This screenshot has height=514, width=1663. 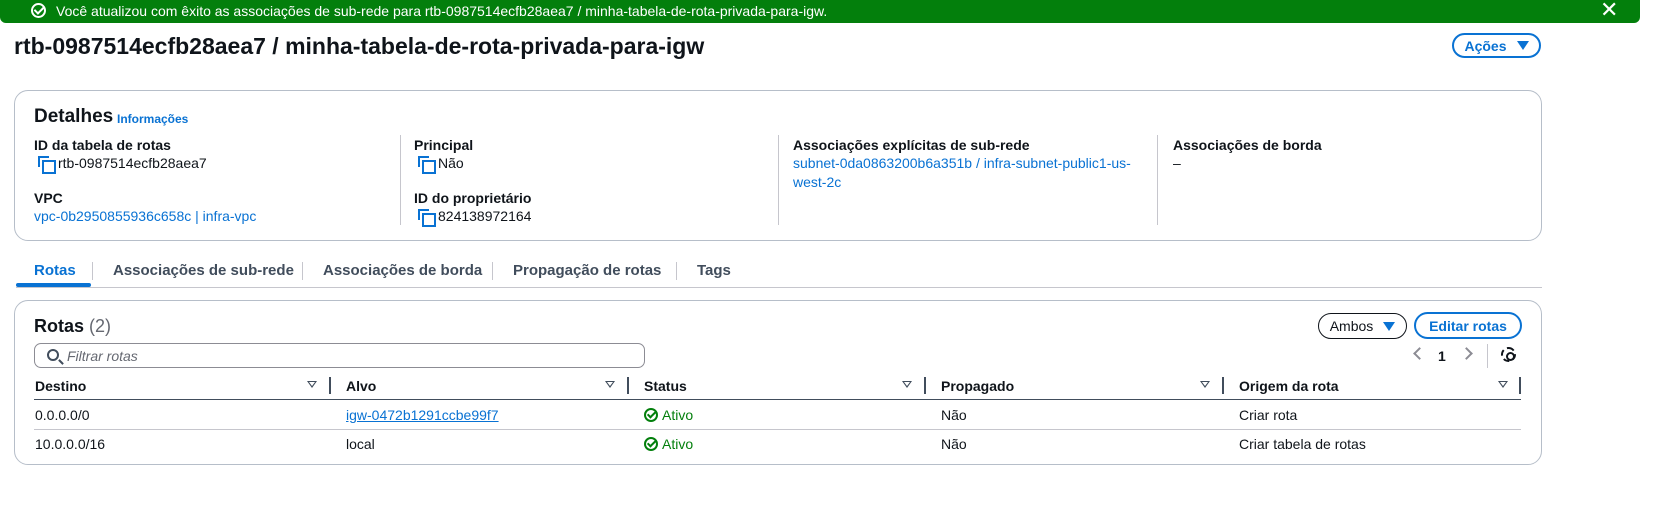 What do you see at coordinates (59, 326) in the screenshot?
I see `routes-title-text: Rotas` at bounding box center [59, 326].